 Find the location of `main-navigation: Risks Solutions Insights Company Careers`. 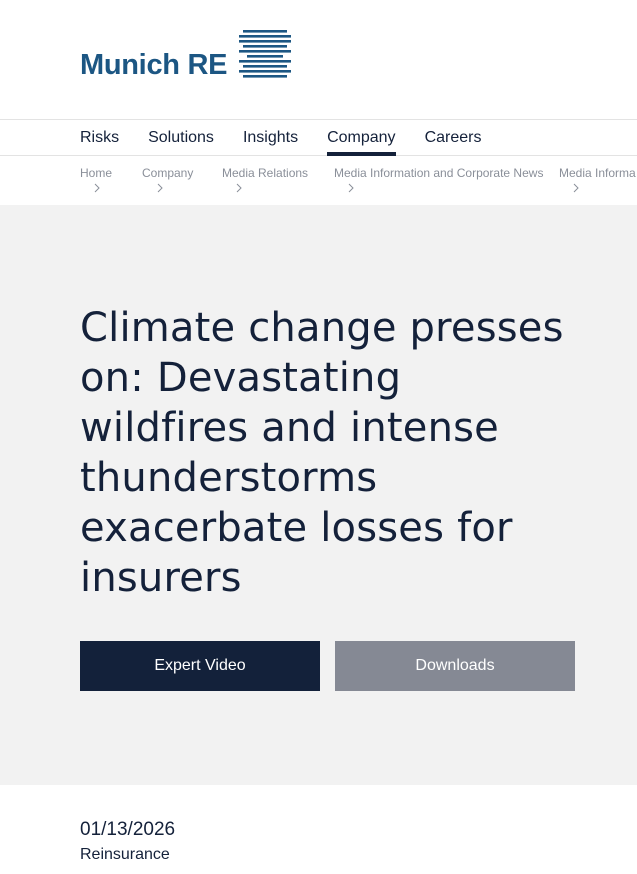

main-navigation: Risks Solutions Insights Company Careers is located at coordinates (318, 137).